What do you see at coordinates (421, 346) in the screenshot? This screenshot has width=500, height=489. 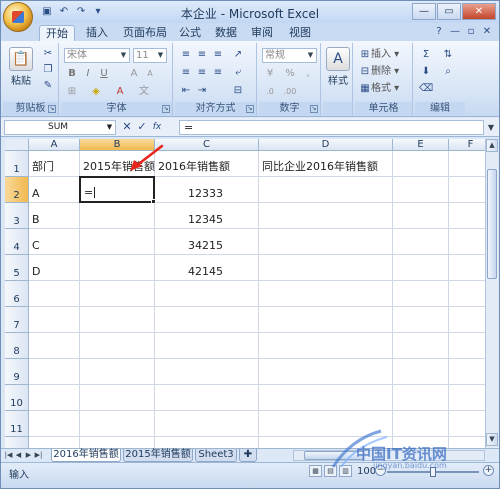 I see `cell-e8` at bounding box center [421, 346].